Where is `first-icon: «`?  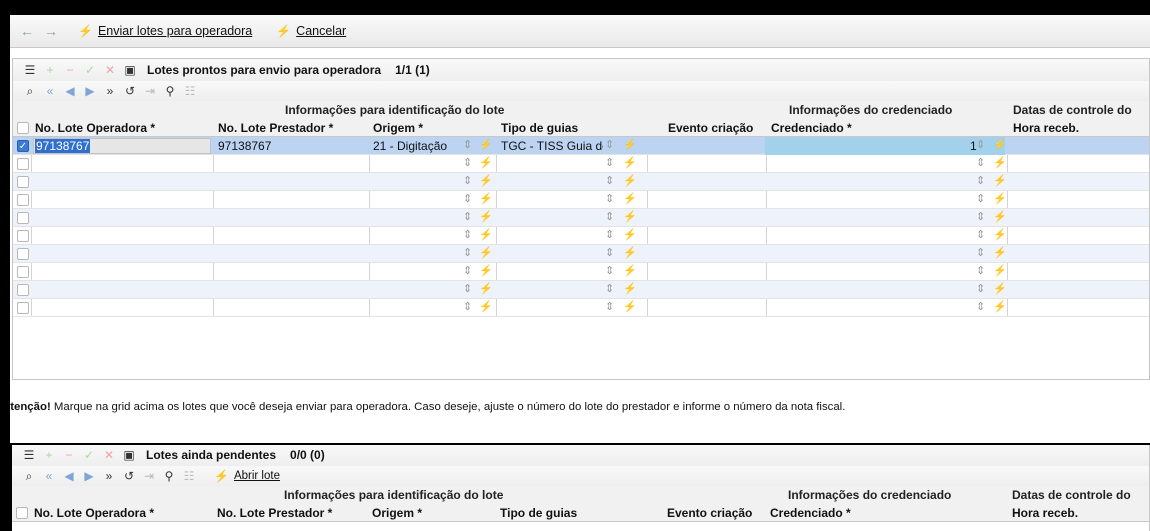 first-icon: « is located at coordinates (50, 91).